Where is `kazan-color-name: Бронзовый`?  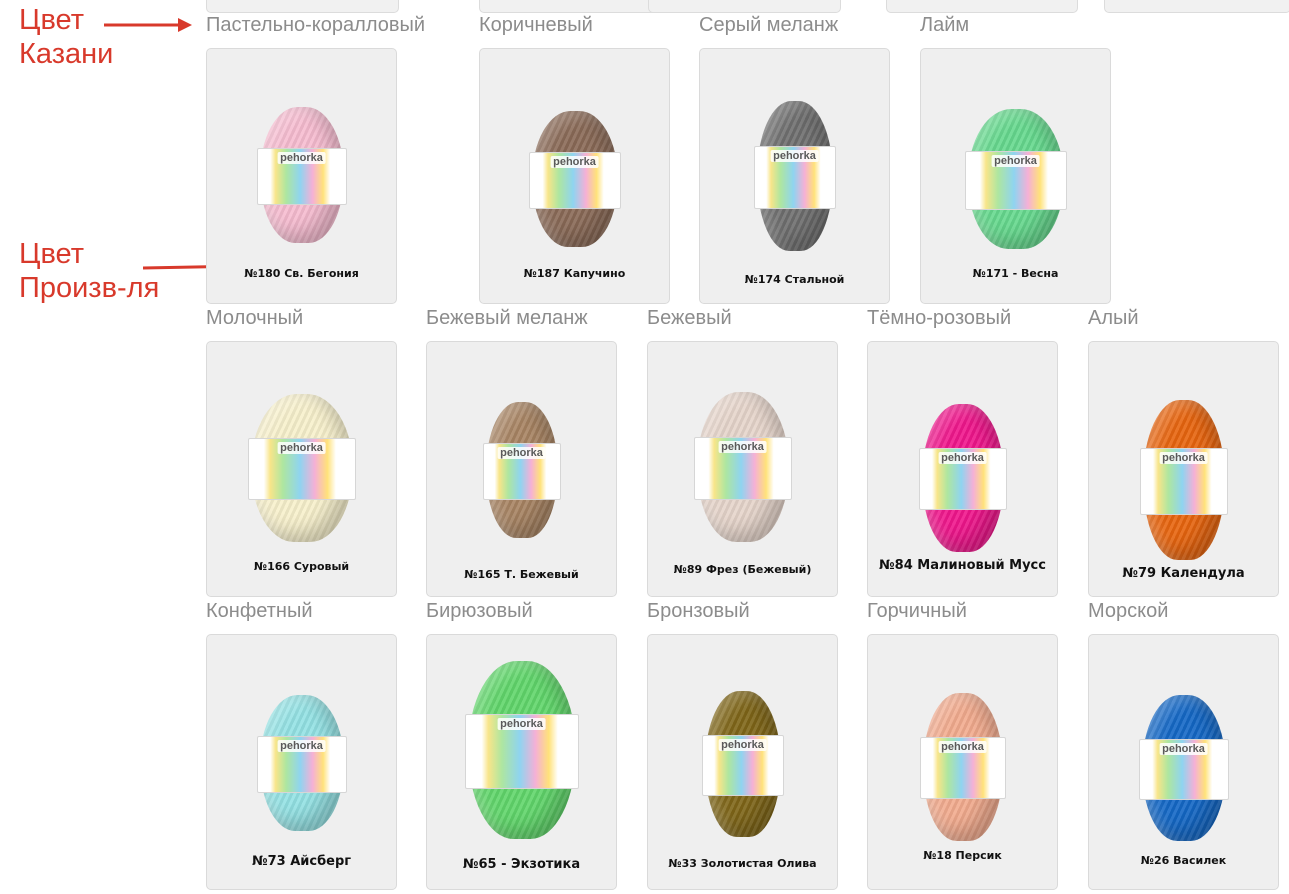 kazan-color-name: Бронзовый is located at coordinates (698, 611).